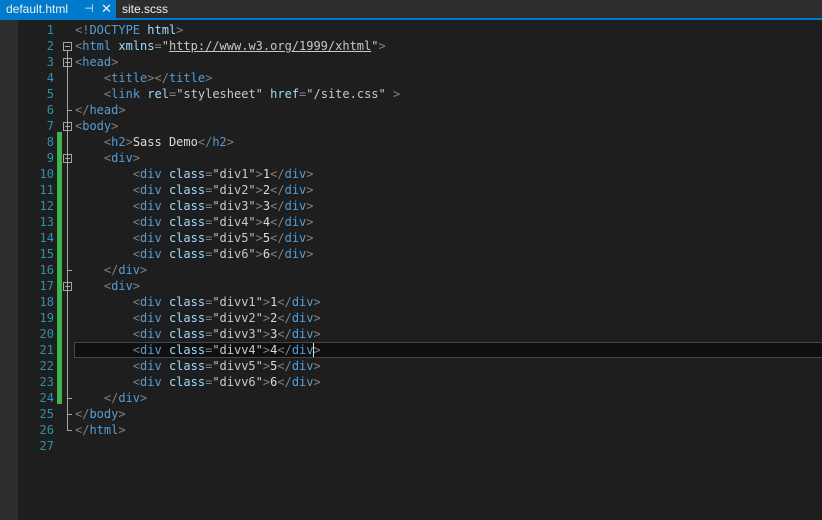 This screenshot has width=822, height=520. Describe the element at coordinates (411, 158) in the screenshot. I see `code-line: 9 <div>` at that location.